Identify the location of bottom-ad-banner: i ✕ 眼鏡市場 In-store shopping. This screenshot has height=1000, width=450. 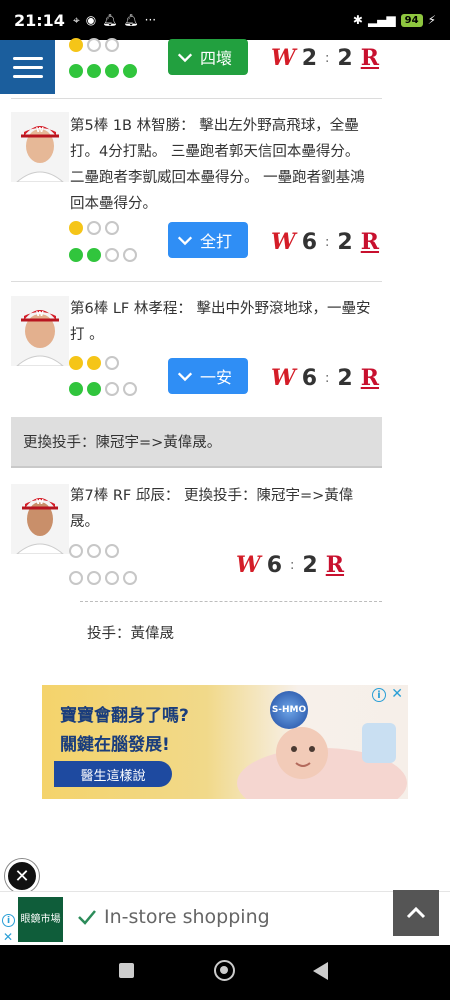
(225, 918).